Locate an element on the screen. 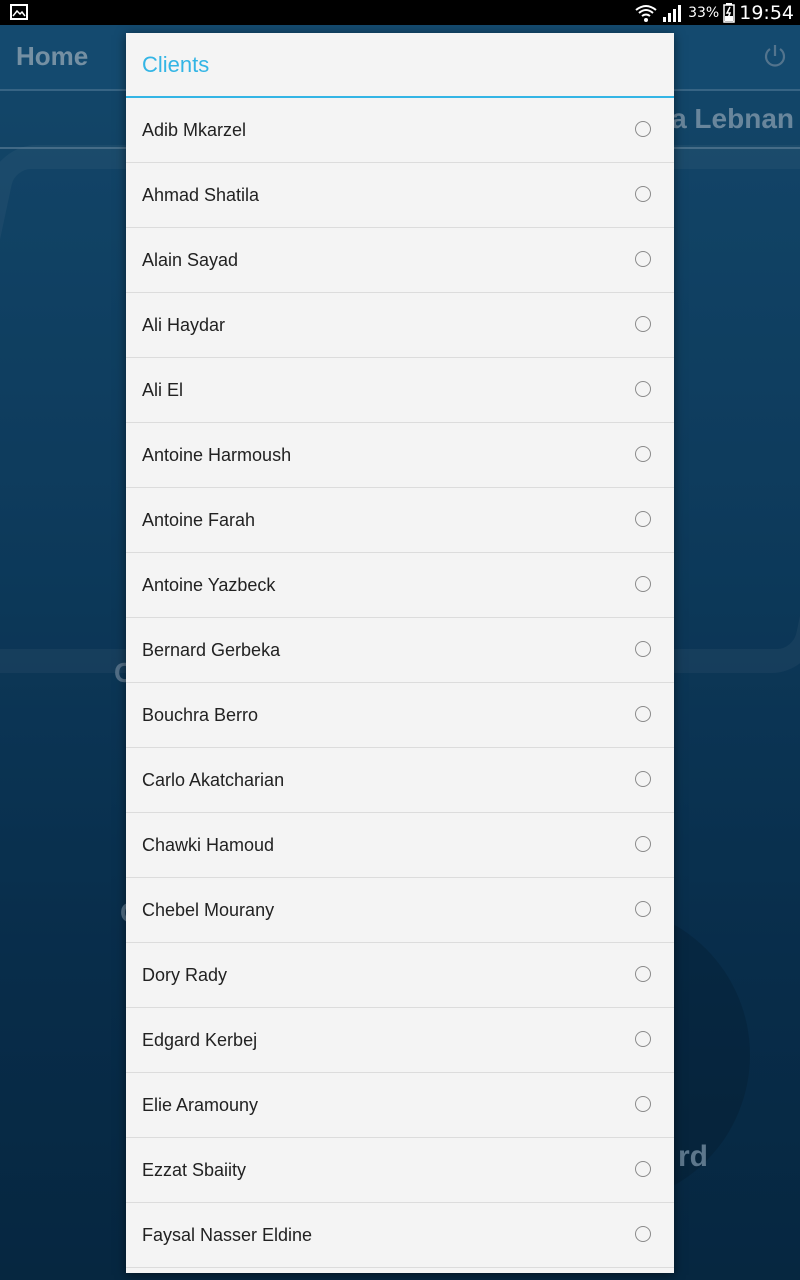  list-item-label: Dory Rady is located at coordinates (185, 974).